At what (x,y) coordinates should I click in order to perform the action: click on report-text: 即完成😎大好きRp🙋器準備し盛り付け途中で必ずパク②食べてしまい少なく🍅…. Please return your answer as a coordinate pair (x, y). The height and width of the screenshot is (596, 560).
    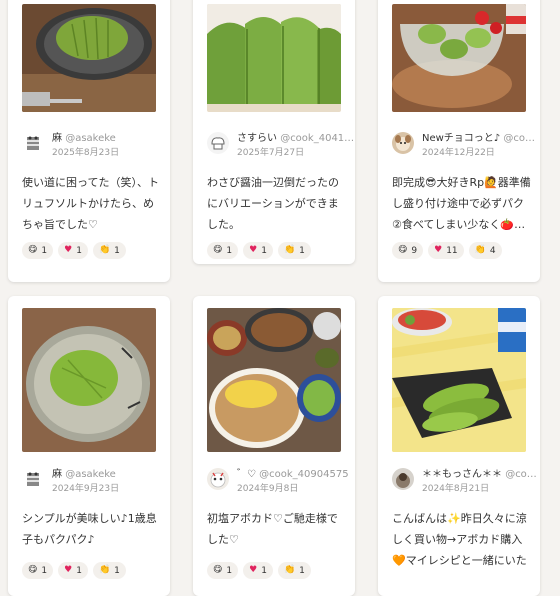
    Looking at the image, I should click on (461, 203).